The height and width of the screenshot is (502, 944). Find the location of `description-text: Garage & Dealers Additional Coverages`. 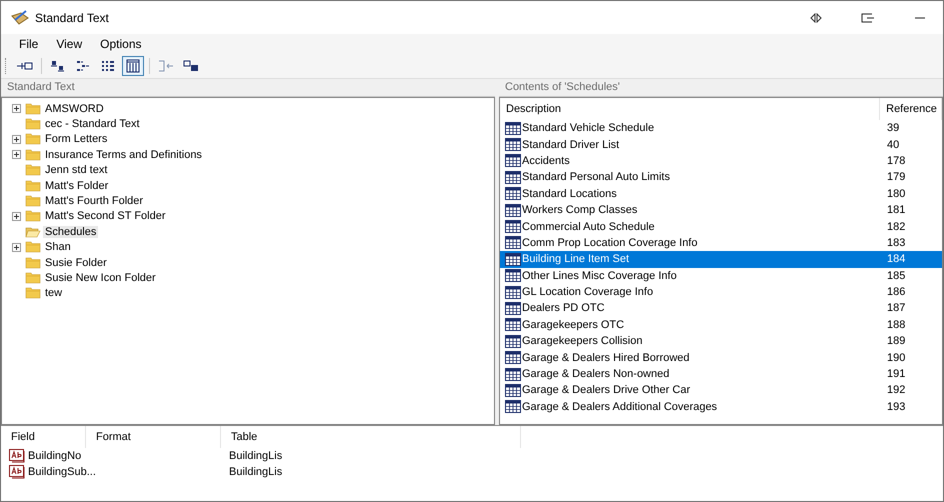

description-text: Garage & Dealers Additional Coverages is located at coordinates (620, 406).